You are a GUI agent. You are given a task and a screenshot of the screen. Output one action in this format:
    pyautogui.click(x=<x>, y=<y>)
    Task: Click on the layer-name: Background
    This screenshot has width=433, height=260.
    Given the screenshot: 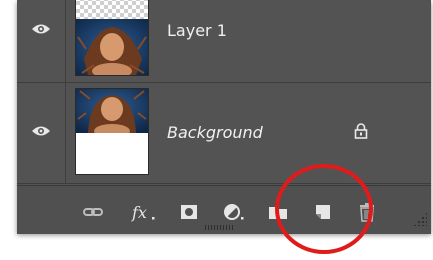 What is the action you would take?
    pyautogui.click(x=215, y=132)
    